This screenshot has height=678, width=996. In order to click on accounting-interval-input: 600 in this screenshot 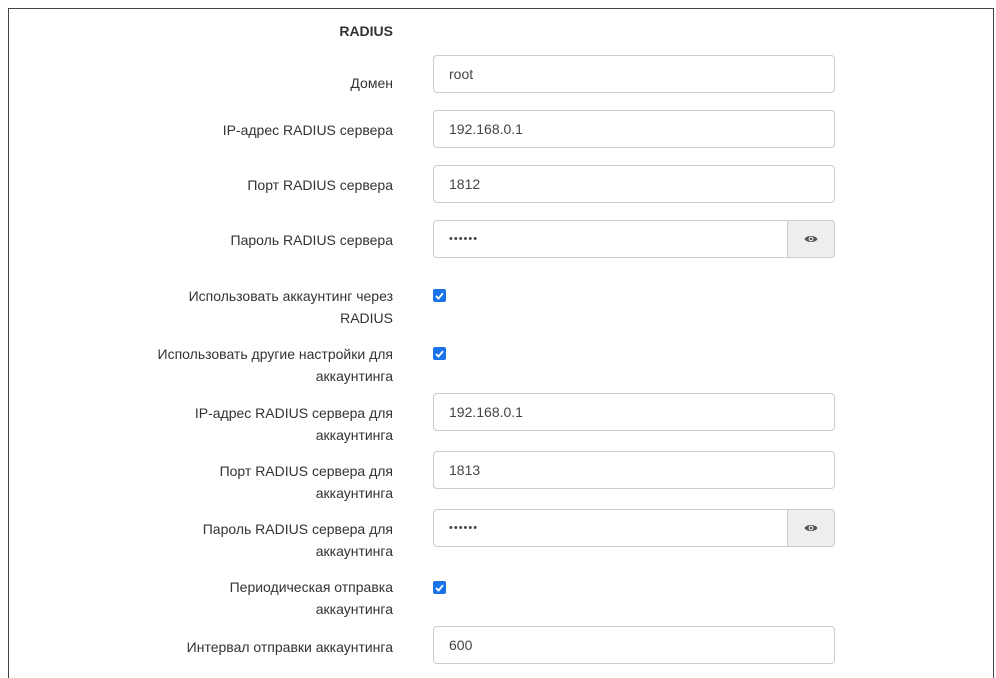, I will do `click(634, 645)`.